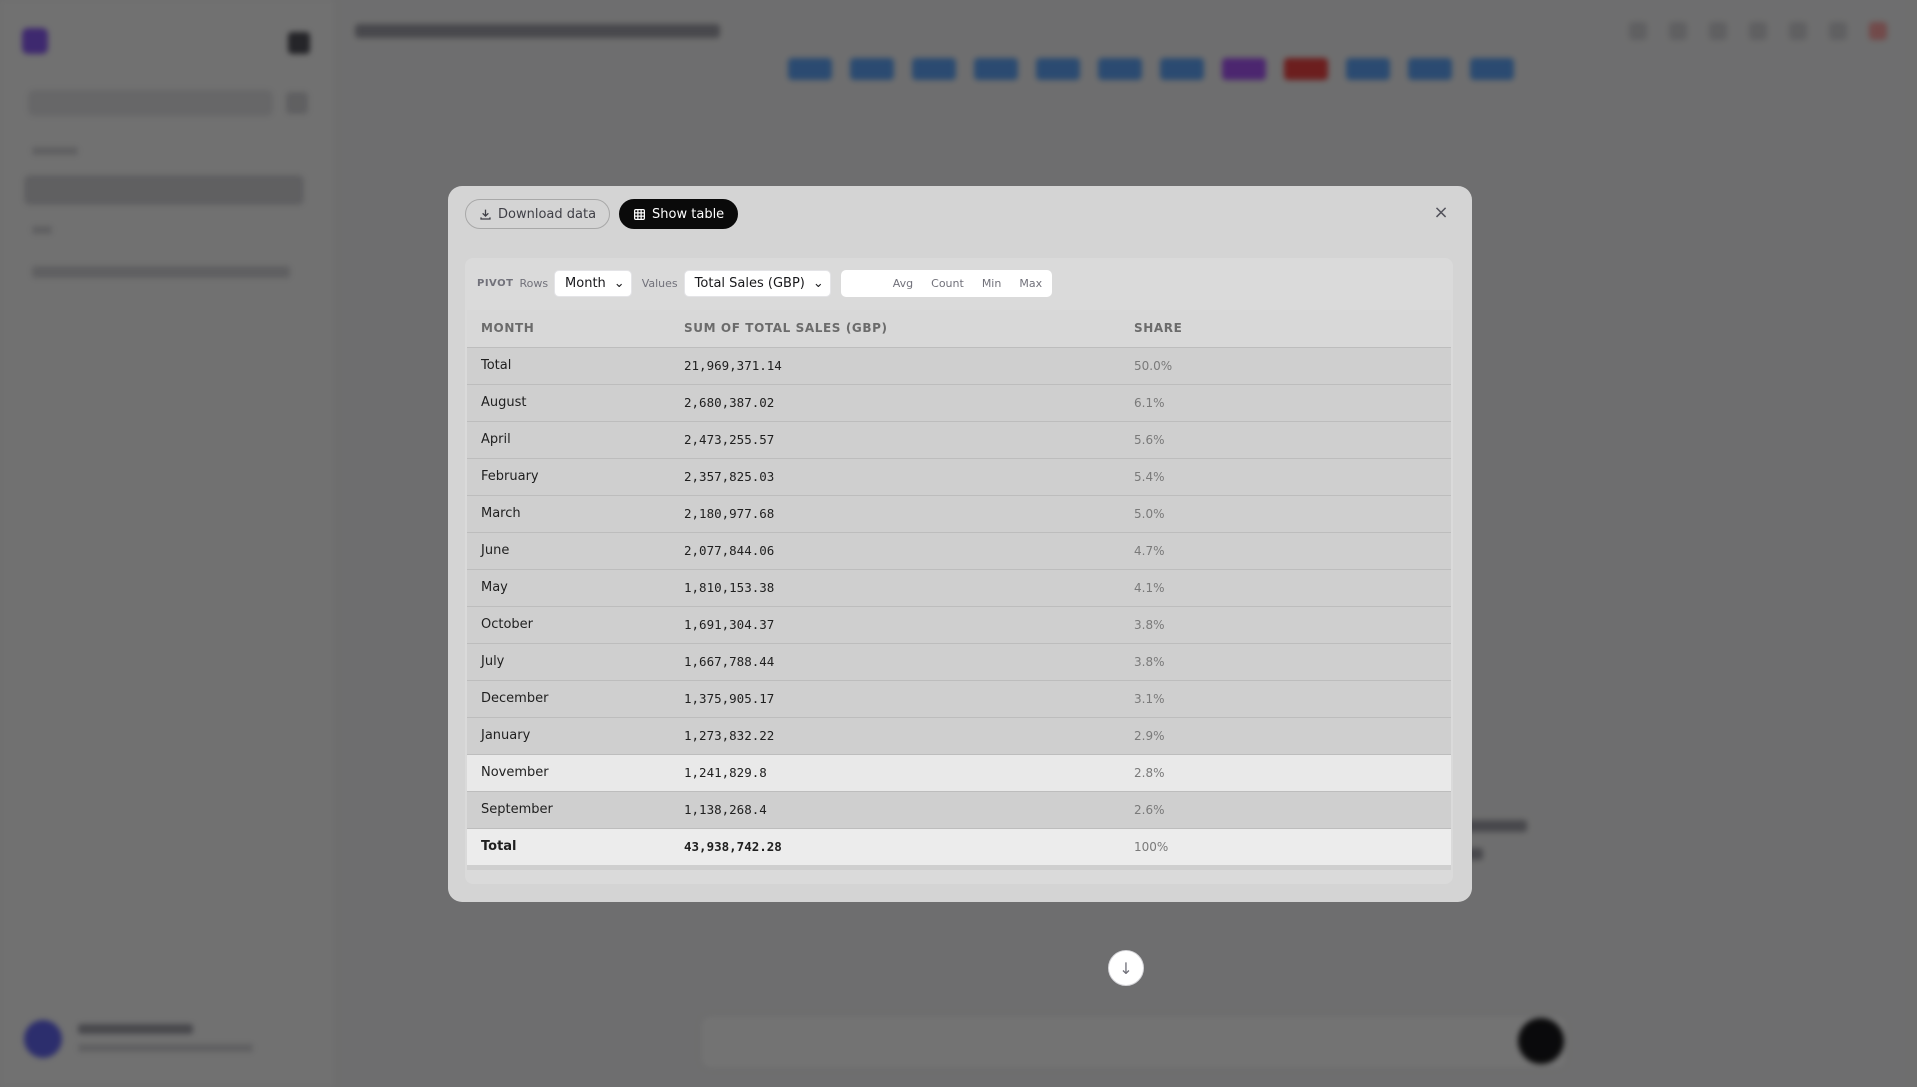 The image size is (1917, 1087). I want to click on cell-total-label: Total, so click(499, 847).